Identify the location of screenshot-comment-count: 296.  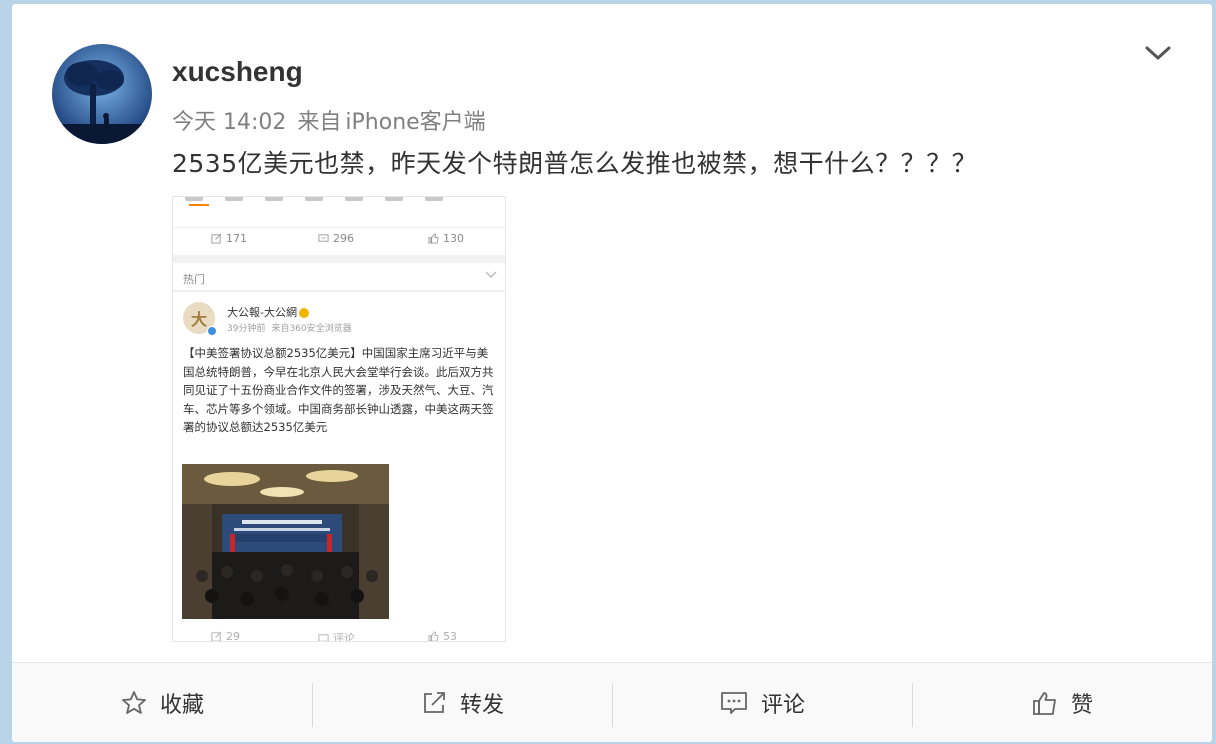
(336, 238).